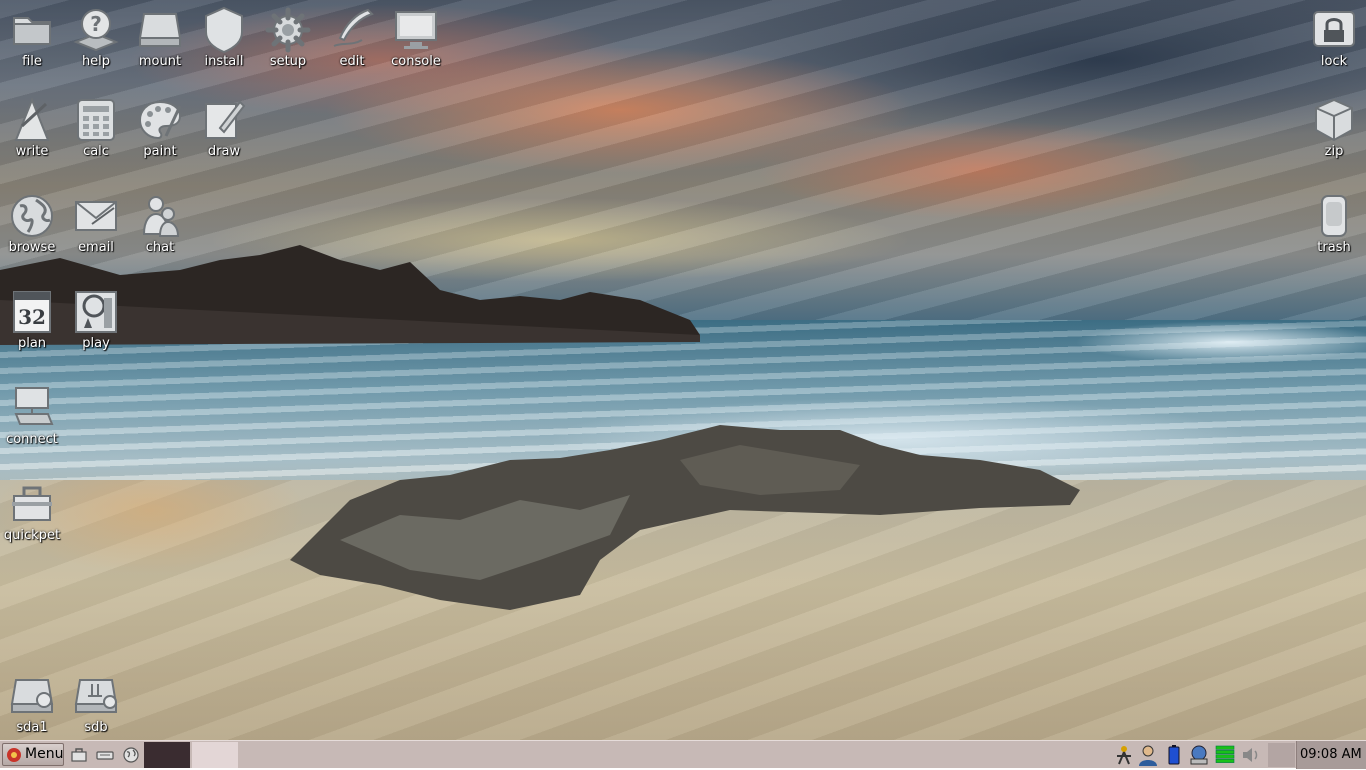  I want to click on tray-separator, so click(1281, 755).